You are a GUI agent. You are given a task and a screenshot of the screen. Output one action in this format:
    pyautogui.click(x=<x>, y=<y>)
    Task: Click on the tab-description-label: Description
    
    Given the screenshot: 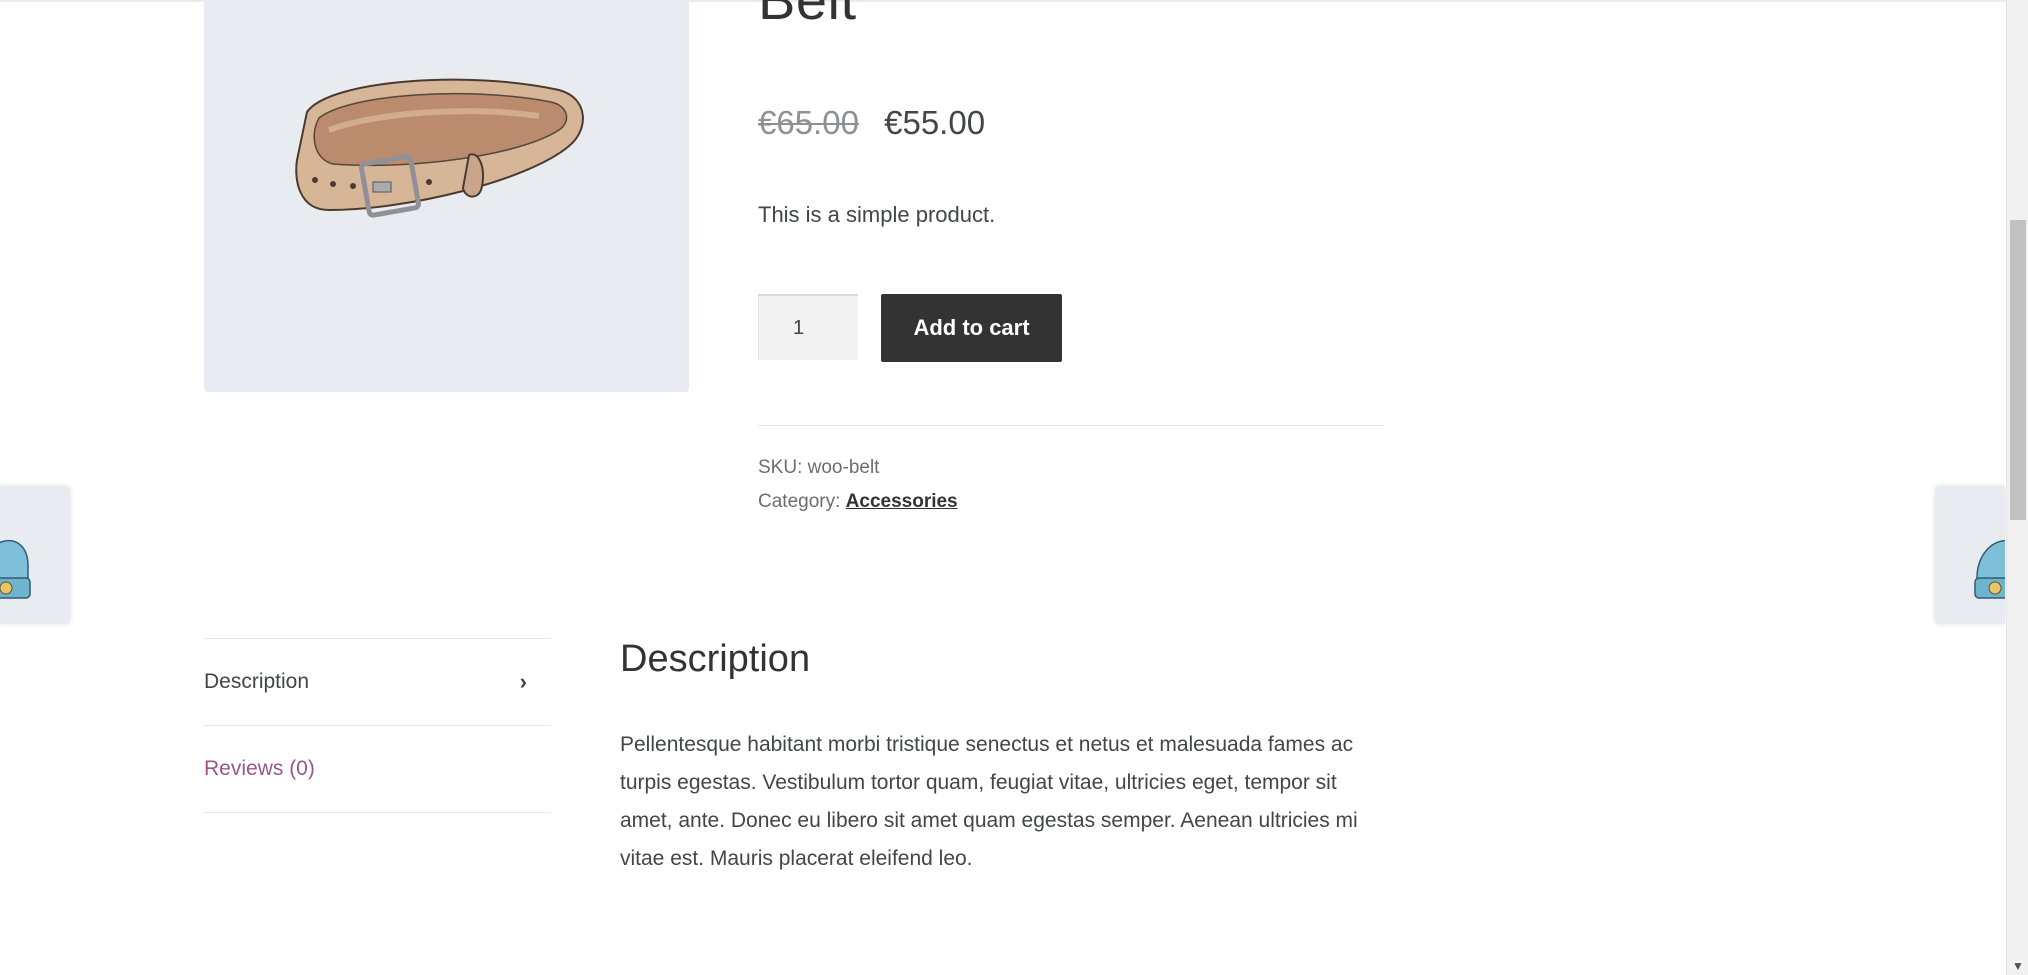 What is the action you would take?
    pyautogui.click(x=257, y=681)
    